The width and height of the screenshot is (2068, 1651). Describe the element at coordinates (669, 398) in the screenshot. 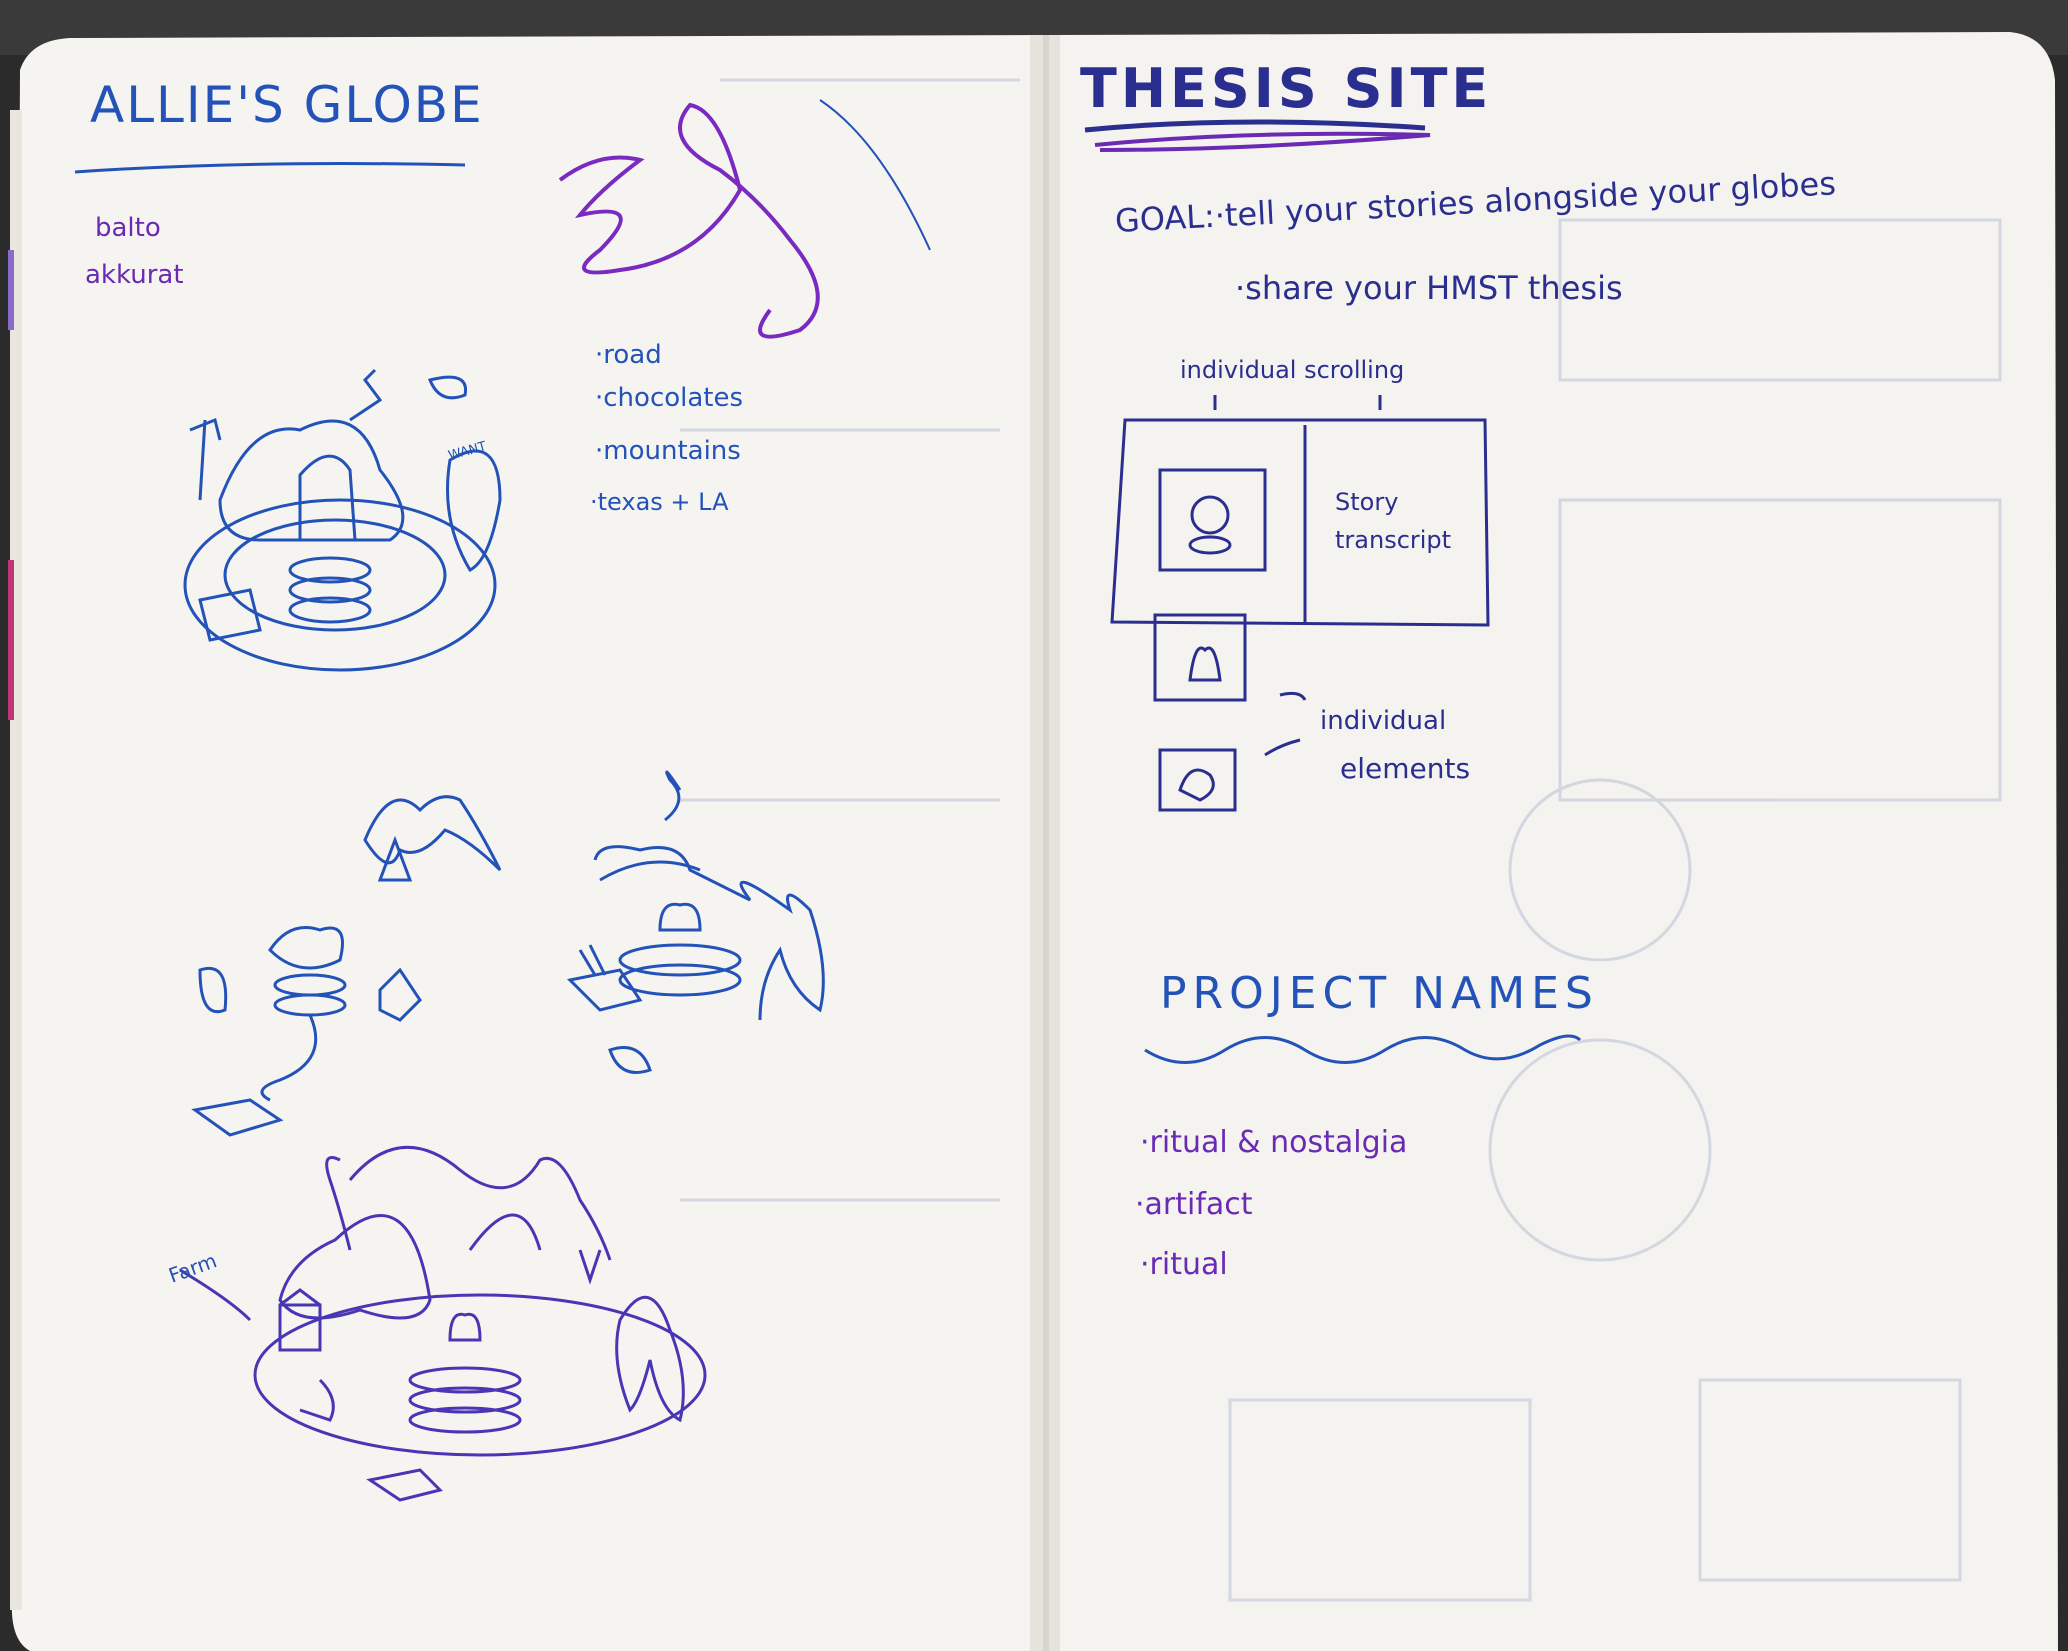

I see `list-item-chocolates: ·chocolates` at that location.